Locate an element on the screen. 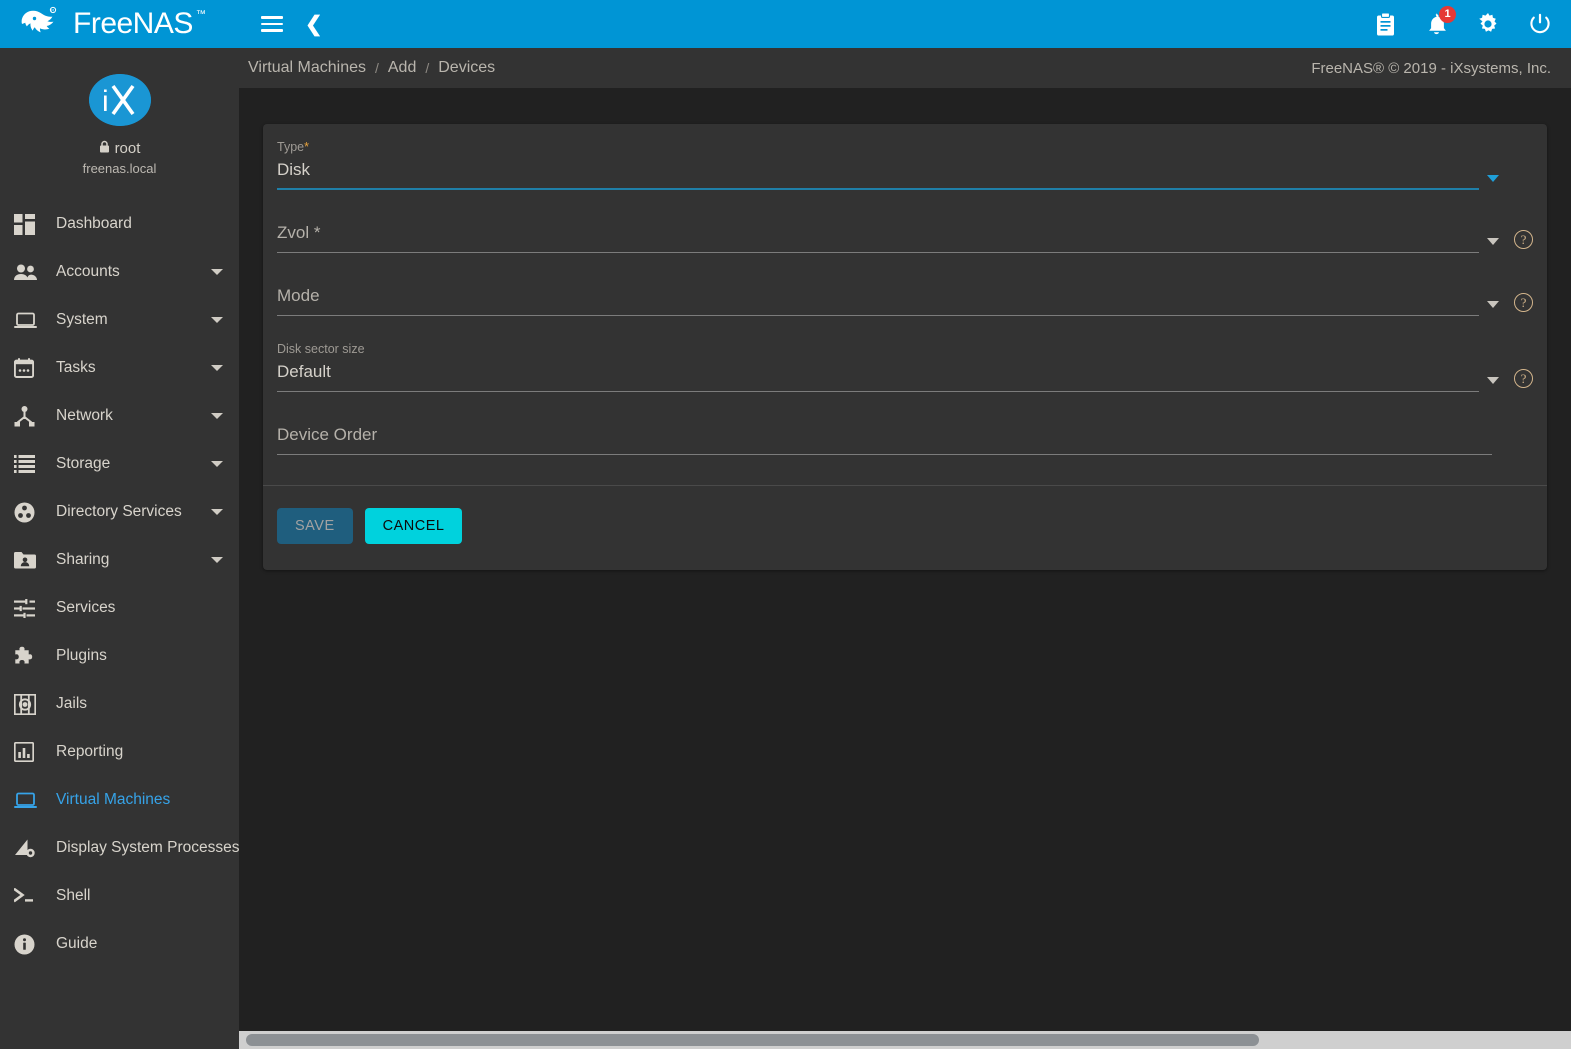 The image size is (1571, 1049). field-disk-sector-size-main: Disk sector size Default is located at coordinates (878, 367).